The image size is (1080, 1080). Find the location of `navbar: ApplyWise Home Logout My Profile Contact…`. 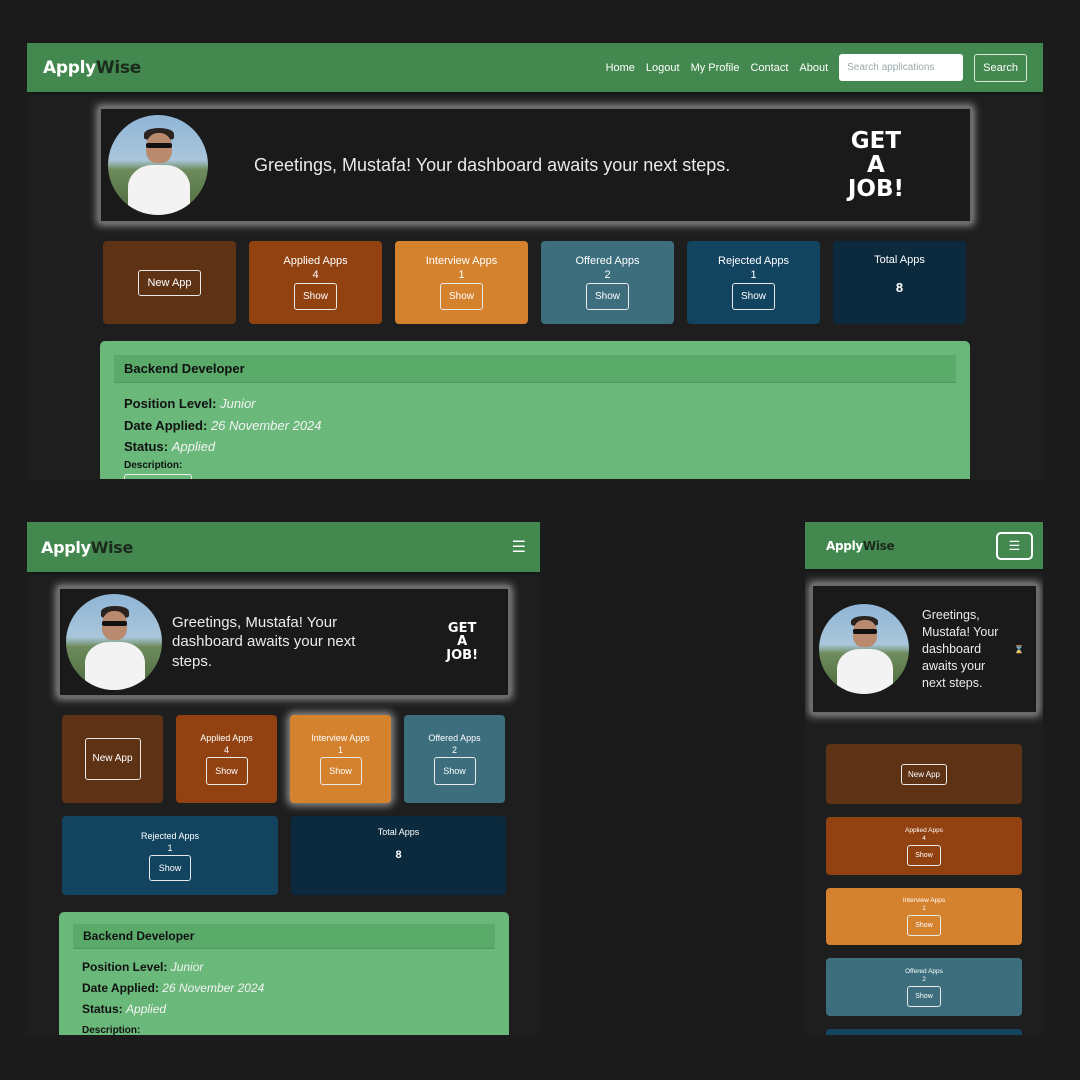

navbar: ApplyWise Home Logout My Profile Contact… is located at coordinates (535, 67).